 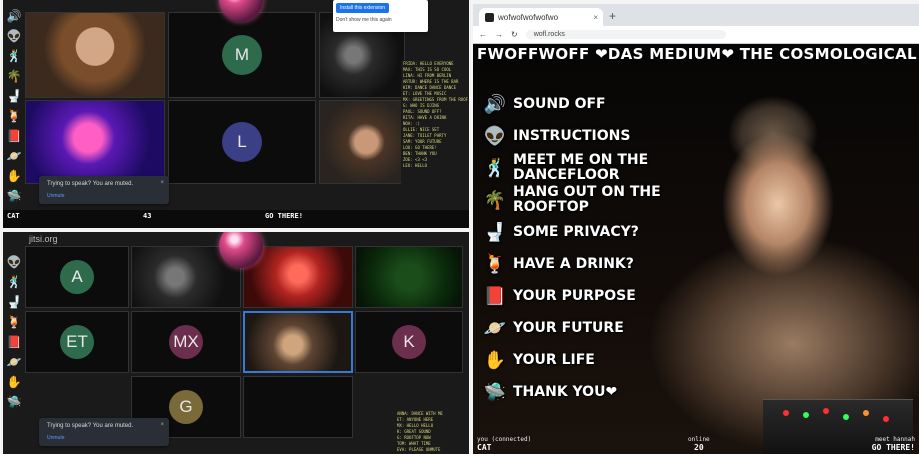 I want to click on cocktail-icon: 🍹, so click(x=495, y=264).